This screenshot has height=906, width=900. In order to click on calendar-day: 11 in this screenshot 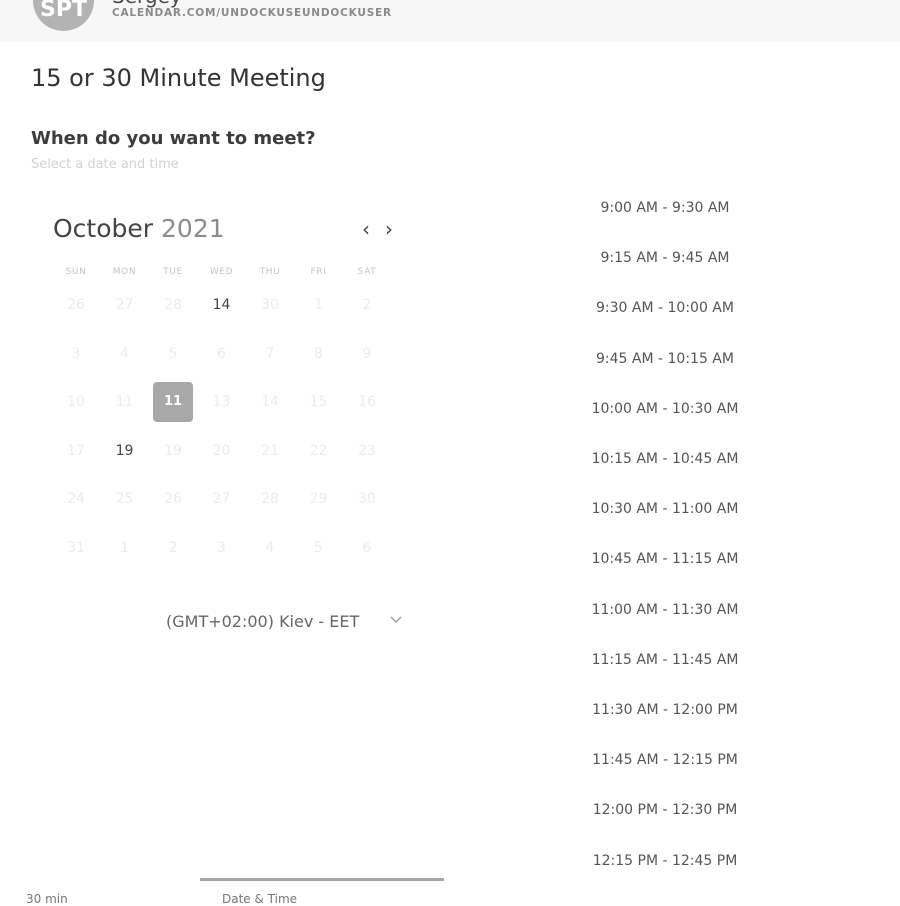, I will do `click(124, 402)`.